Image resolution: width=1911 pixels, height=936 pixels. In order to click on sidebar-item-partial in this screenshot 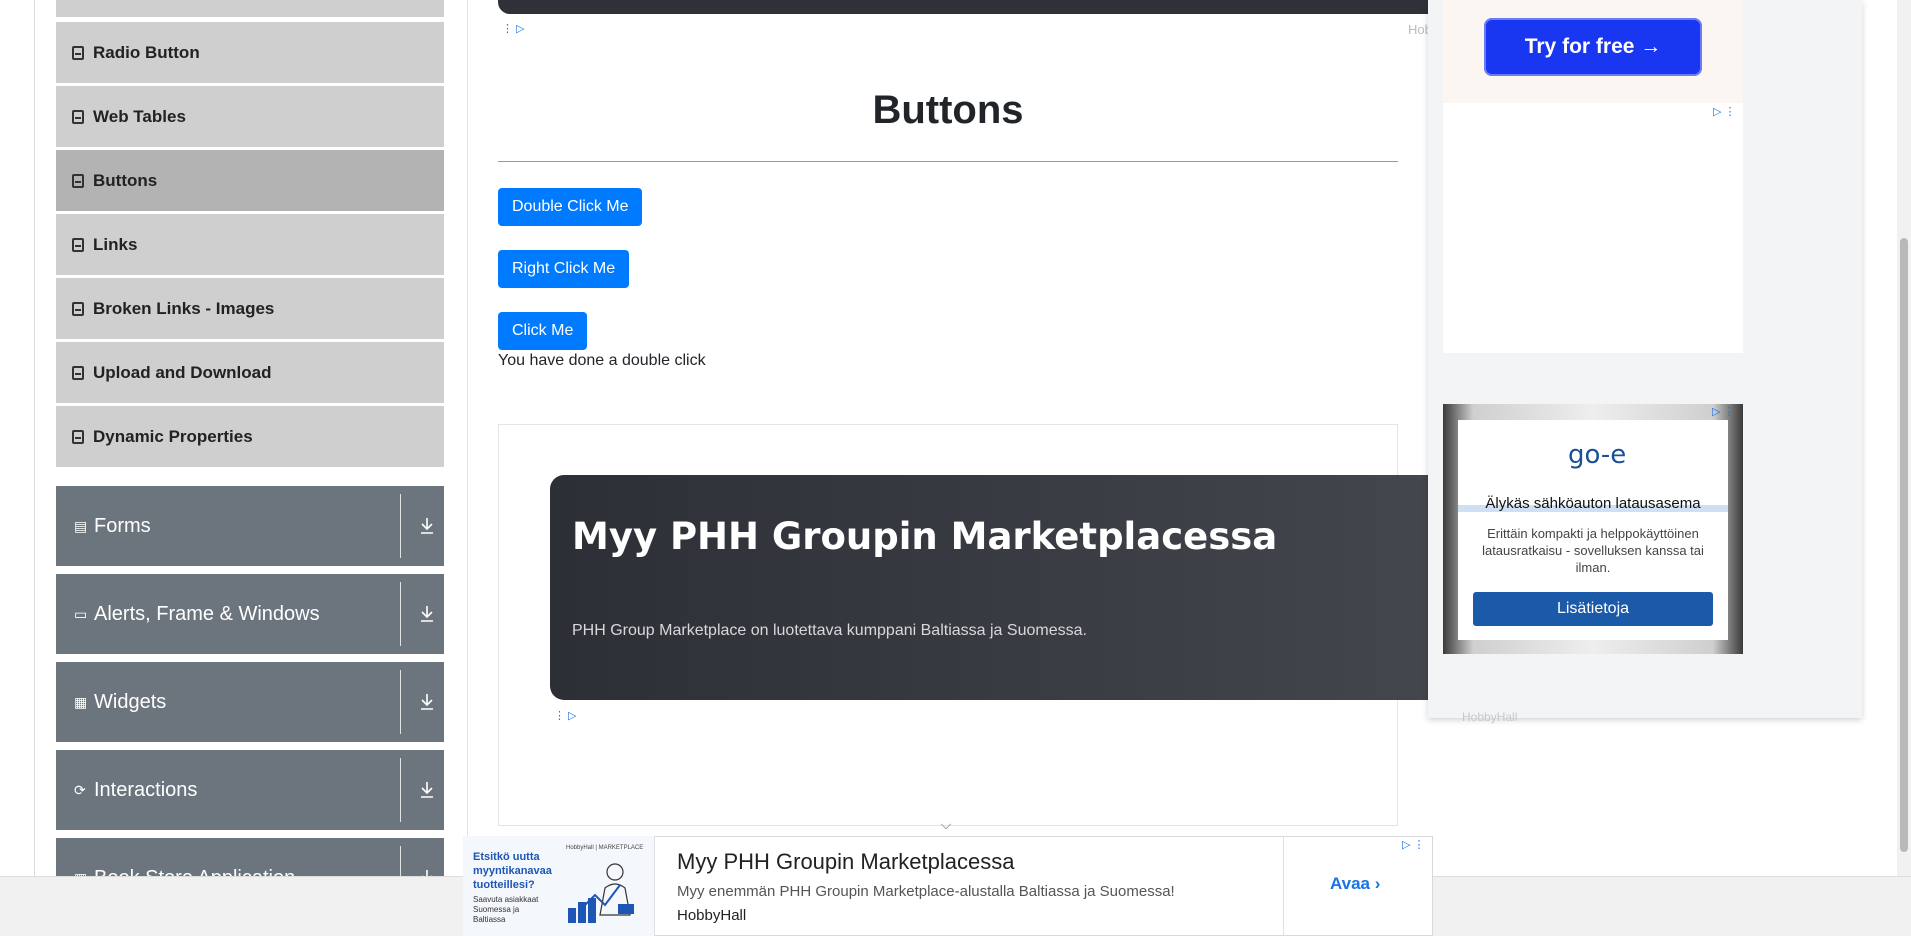, I will do `click(250, 9)`.